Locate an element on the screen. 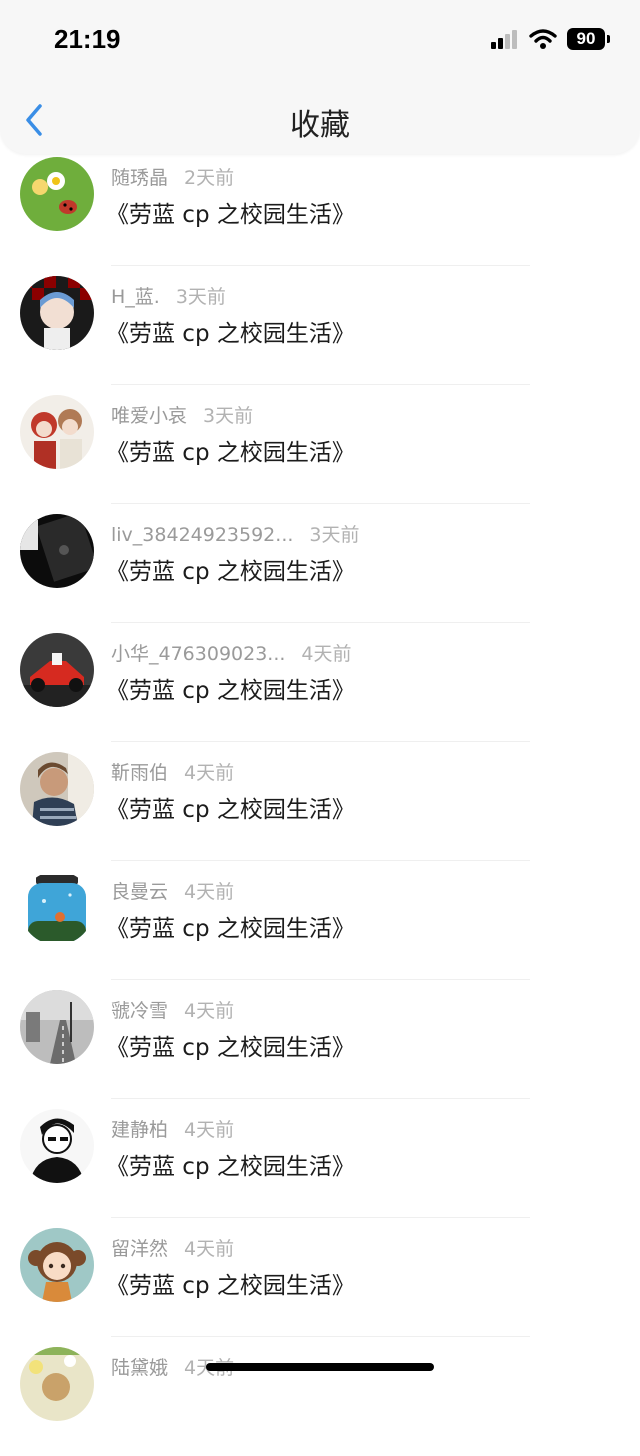 This screenshot has width=640, height=1456. username: 陆黛娥 is located at coordinates (140, 1368).